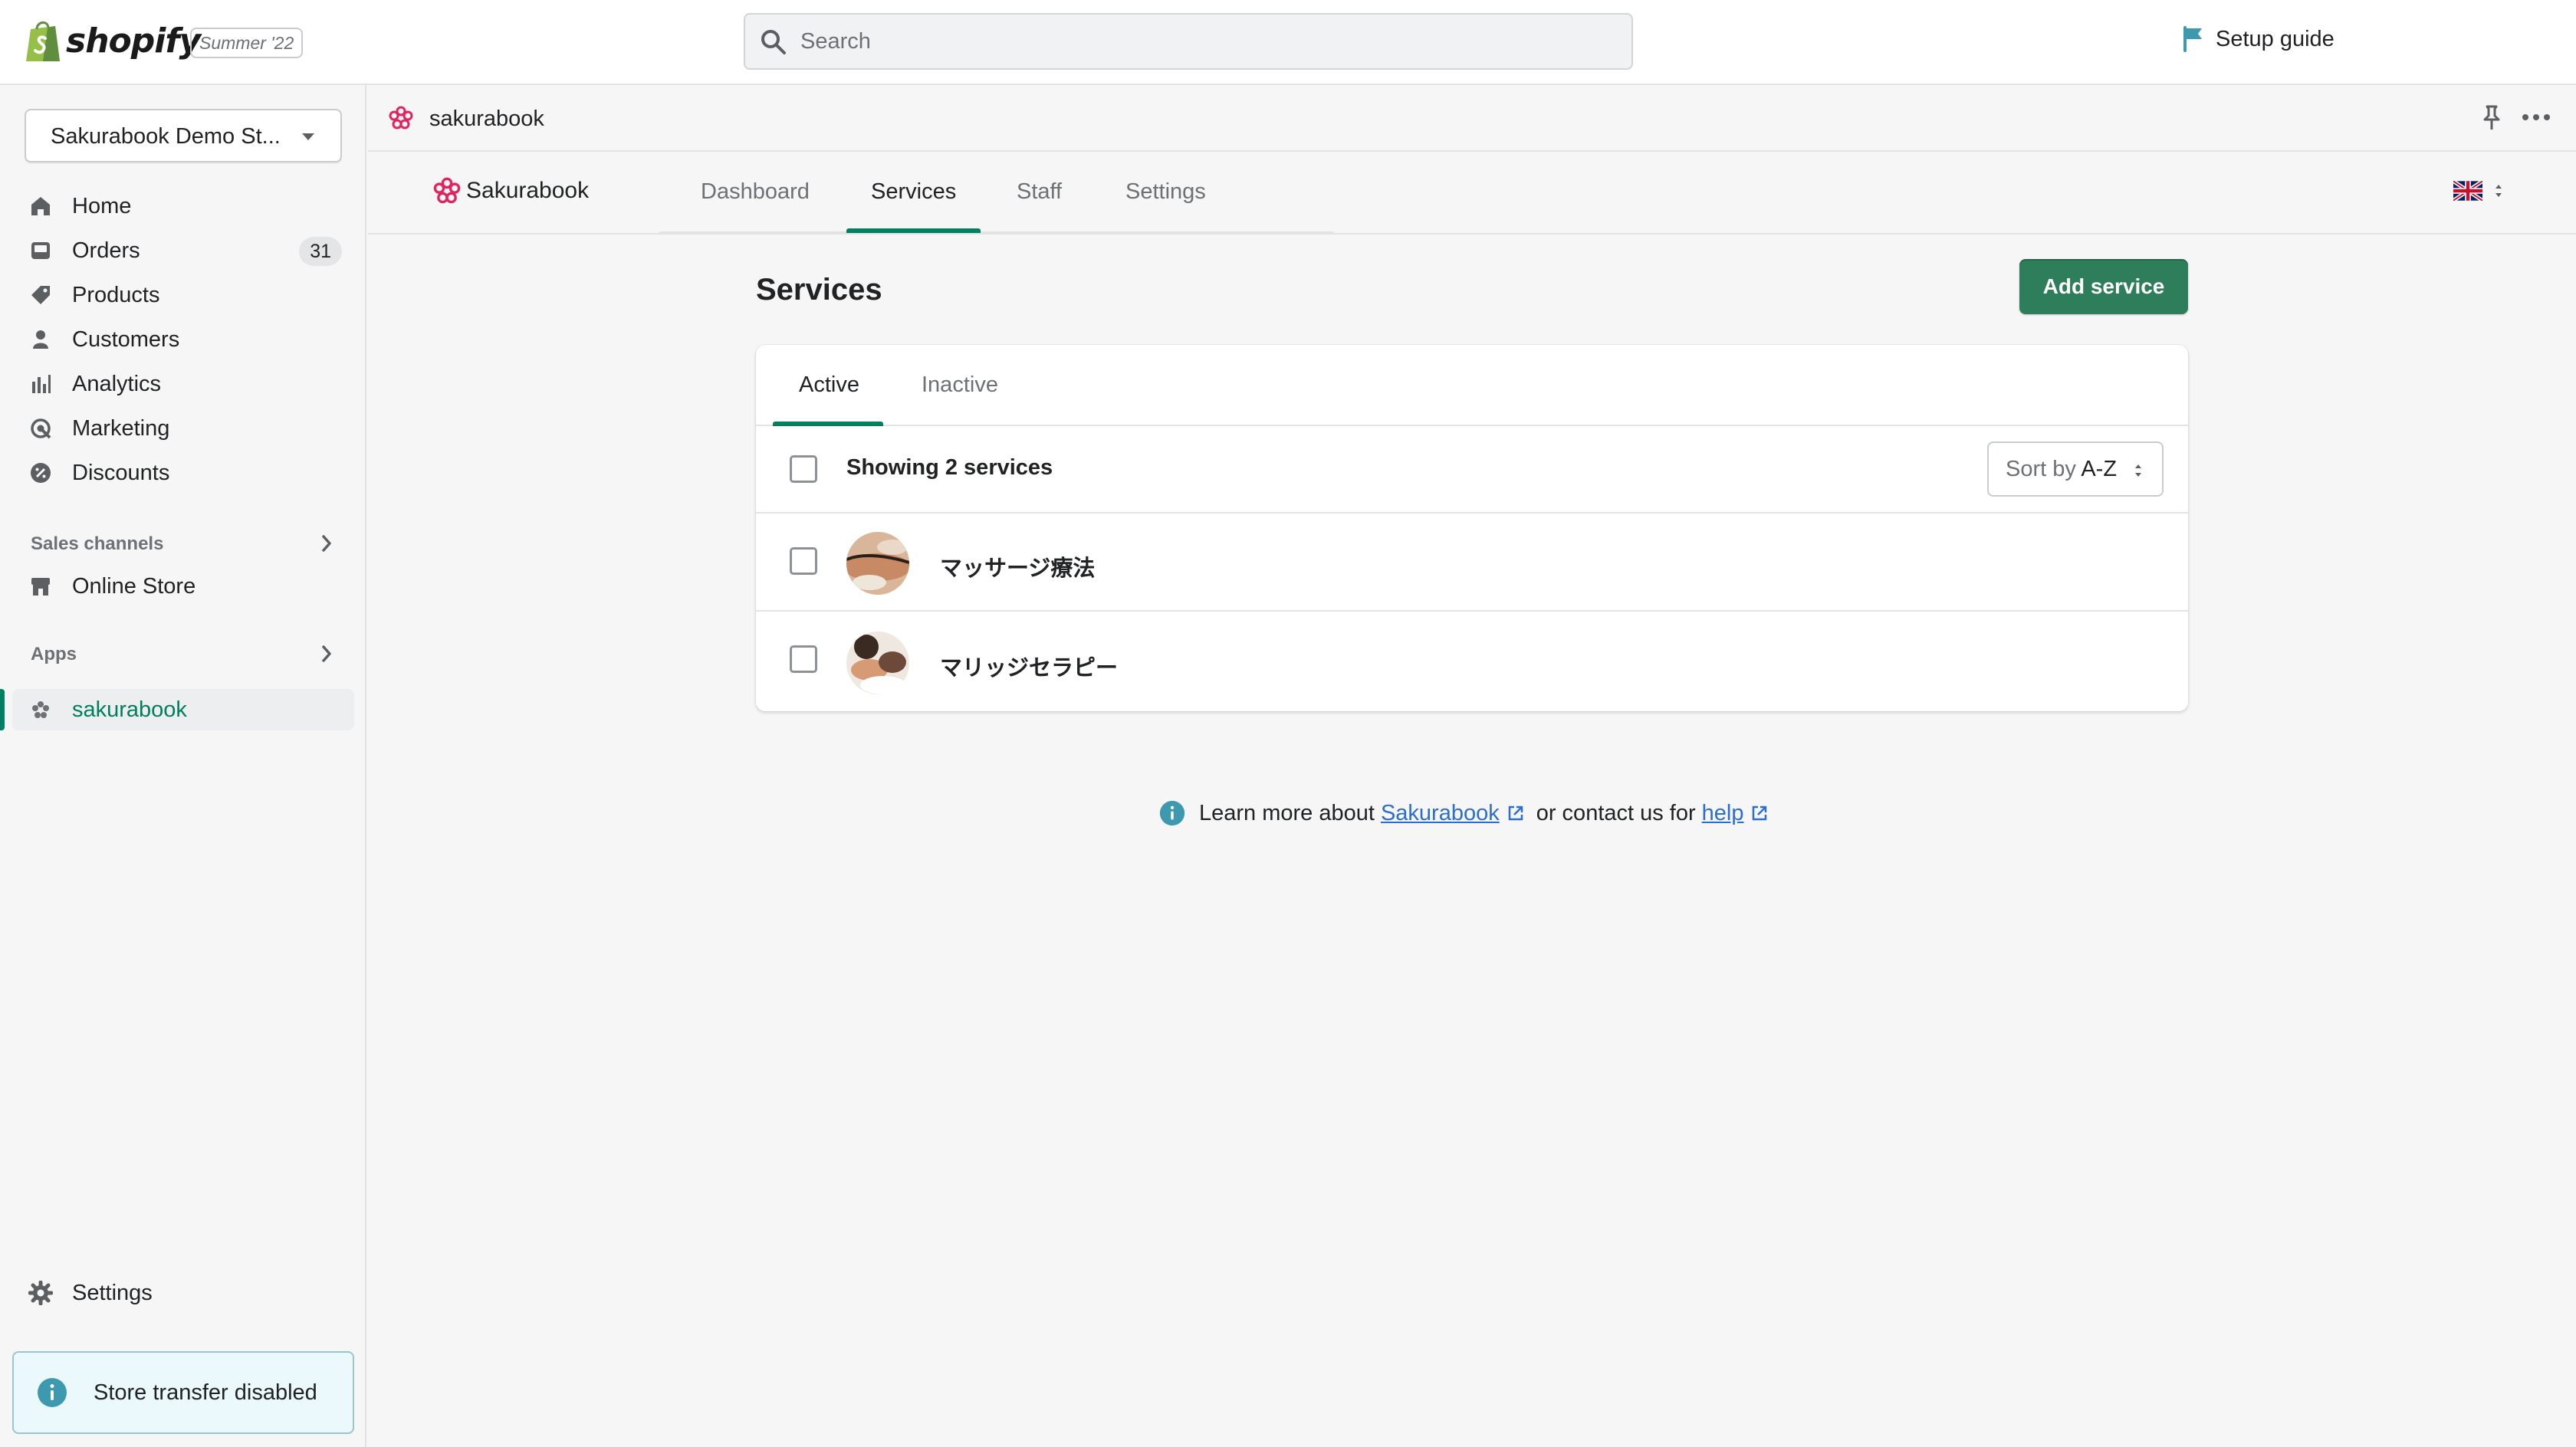 The image size is (2576, 1447). Describe the element at coordinates (190, 206) in the screenshot. I see `sidebar-item-home: Home` at that location.